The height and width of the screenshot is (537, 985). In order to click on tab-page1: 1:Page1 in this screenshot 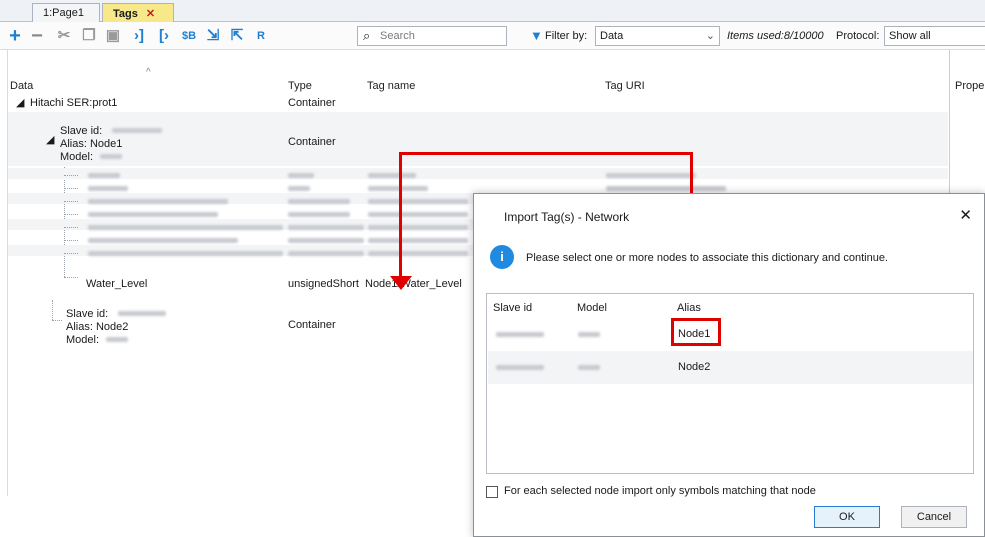, I will do `click(66, 12)`.